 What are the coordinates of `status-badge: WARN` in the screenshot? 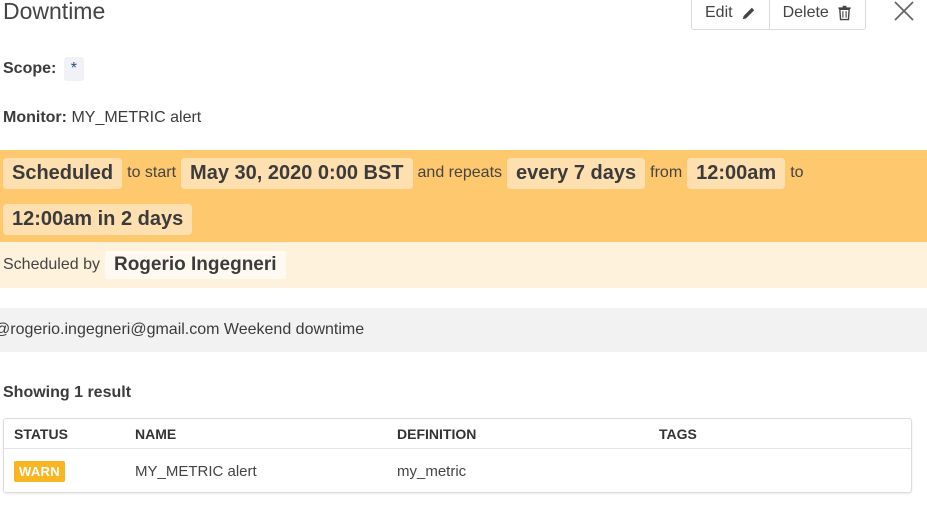 It's located at (39, 471).